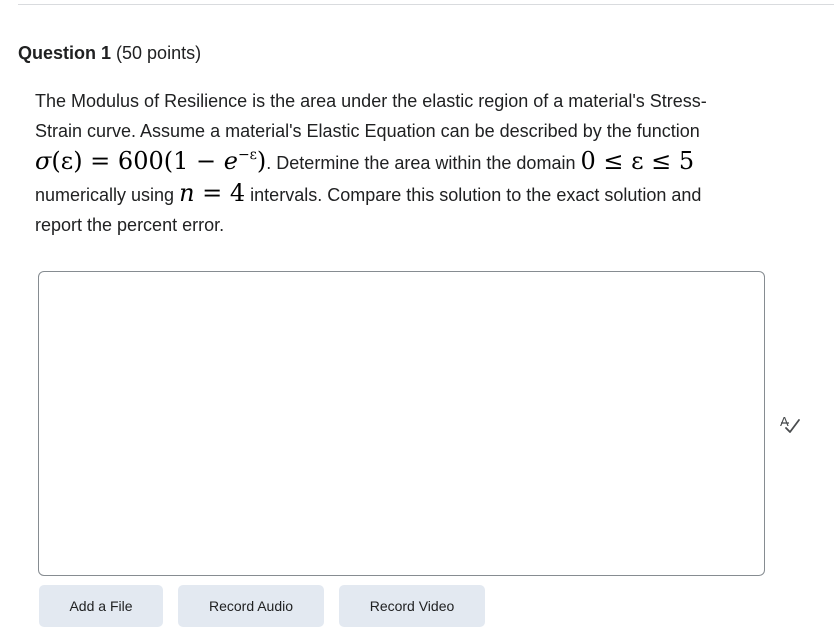  What do you see at coordinates (637, 161) in the screenshot?
I see `equation-domain: 0 ≤ ε ≤ 5` at bounding box center [637, 161].